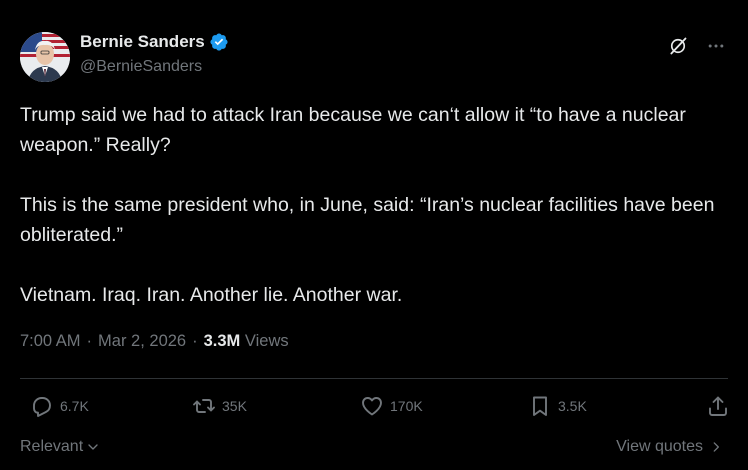  What do you see at coordinates (266, 341) in the screenshot?
I see `views-label: Views` at bounding box center [266, 341].